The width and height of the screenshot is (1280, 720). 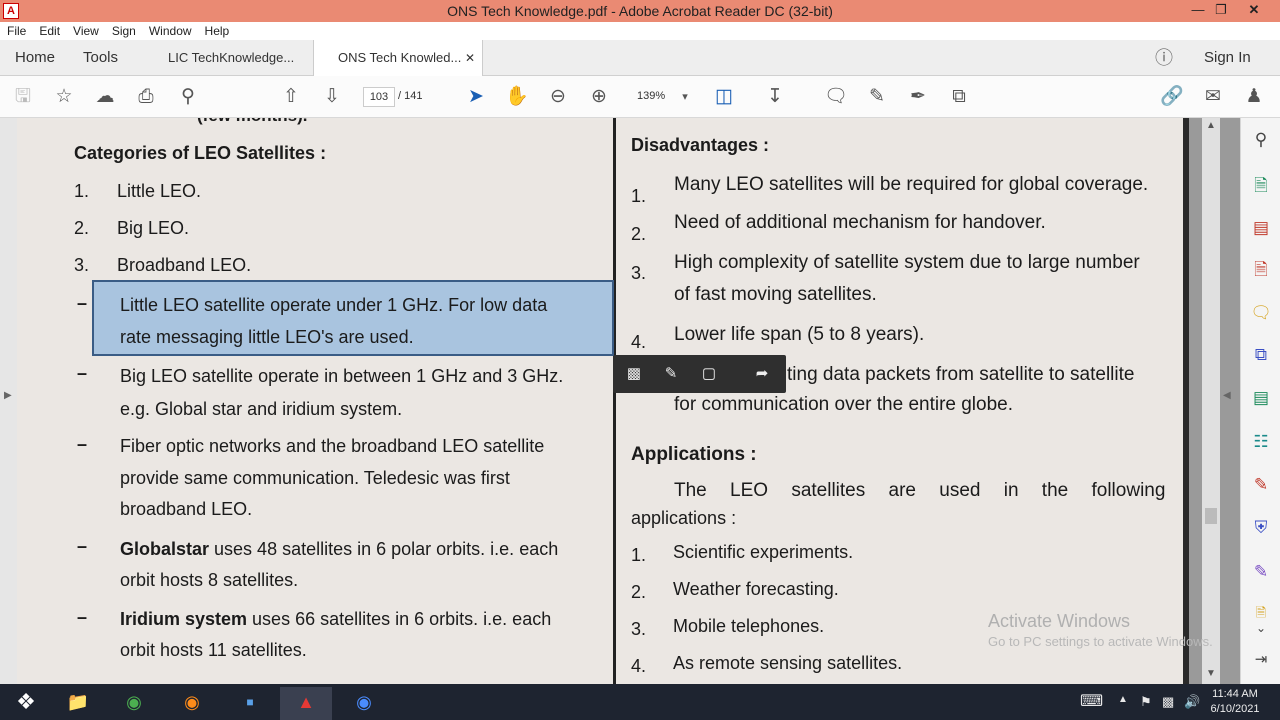 I want to click on menu-file: File, so click(x=16, y=30).